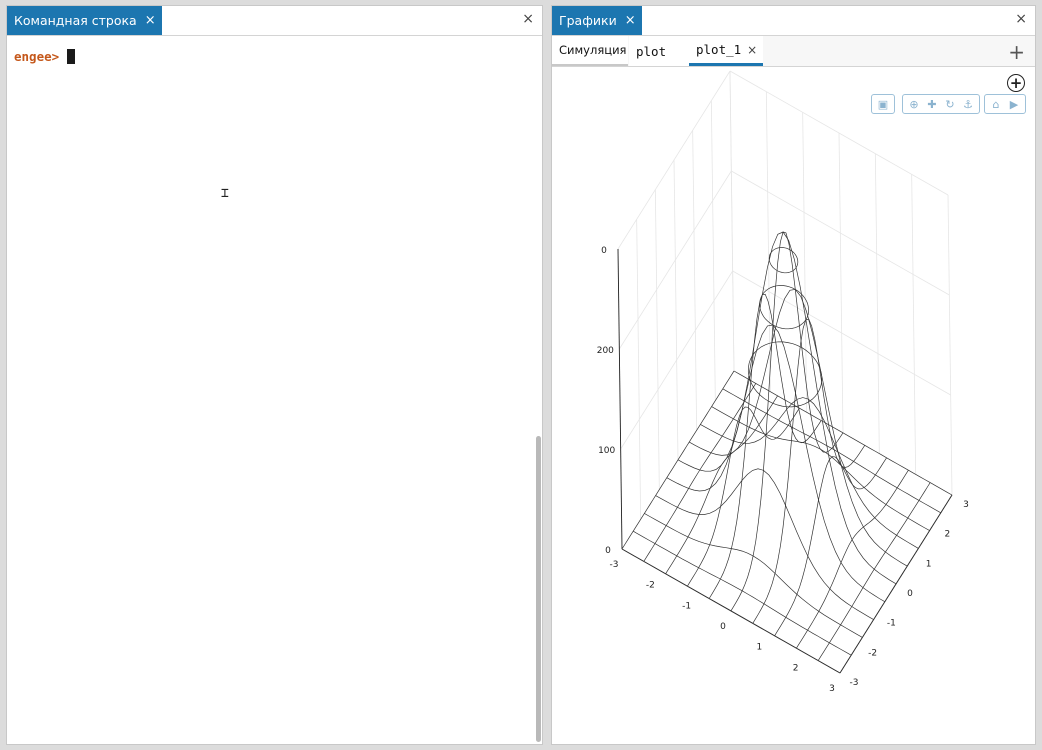 This screenshot has height=750, width=1042. What do you see at coordinates (538, 589) in the screenshot?
I see `console-scrollbar` at bounding box center [538, 589].